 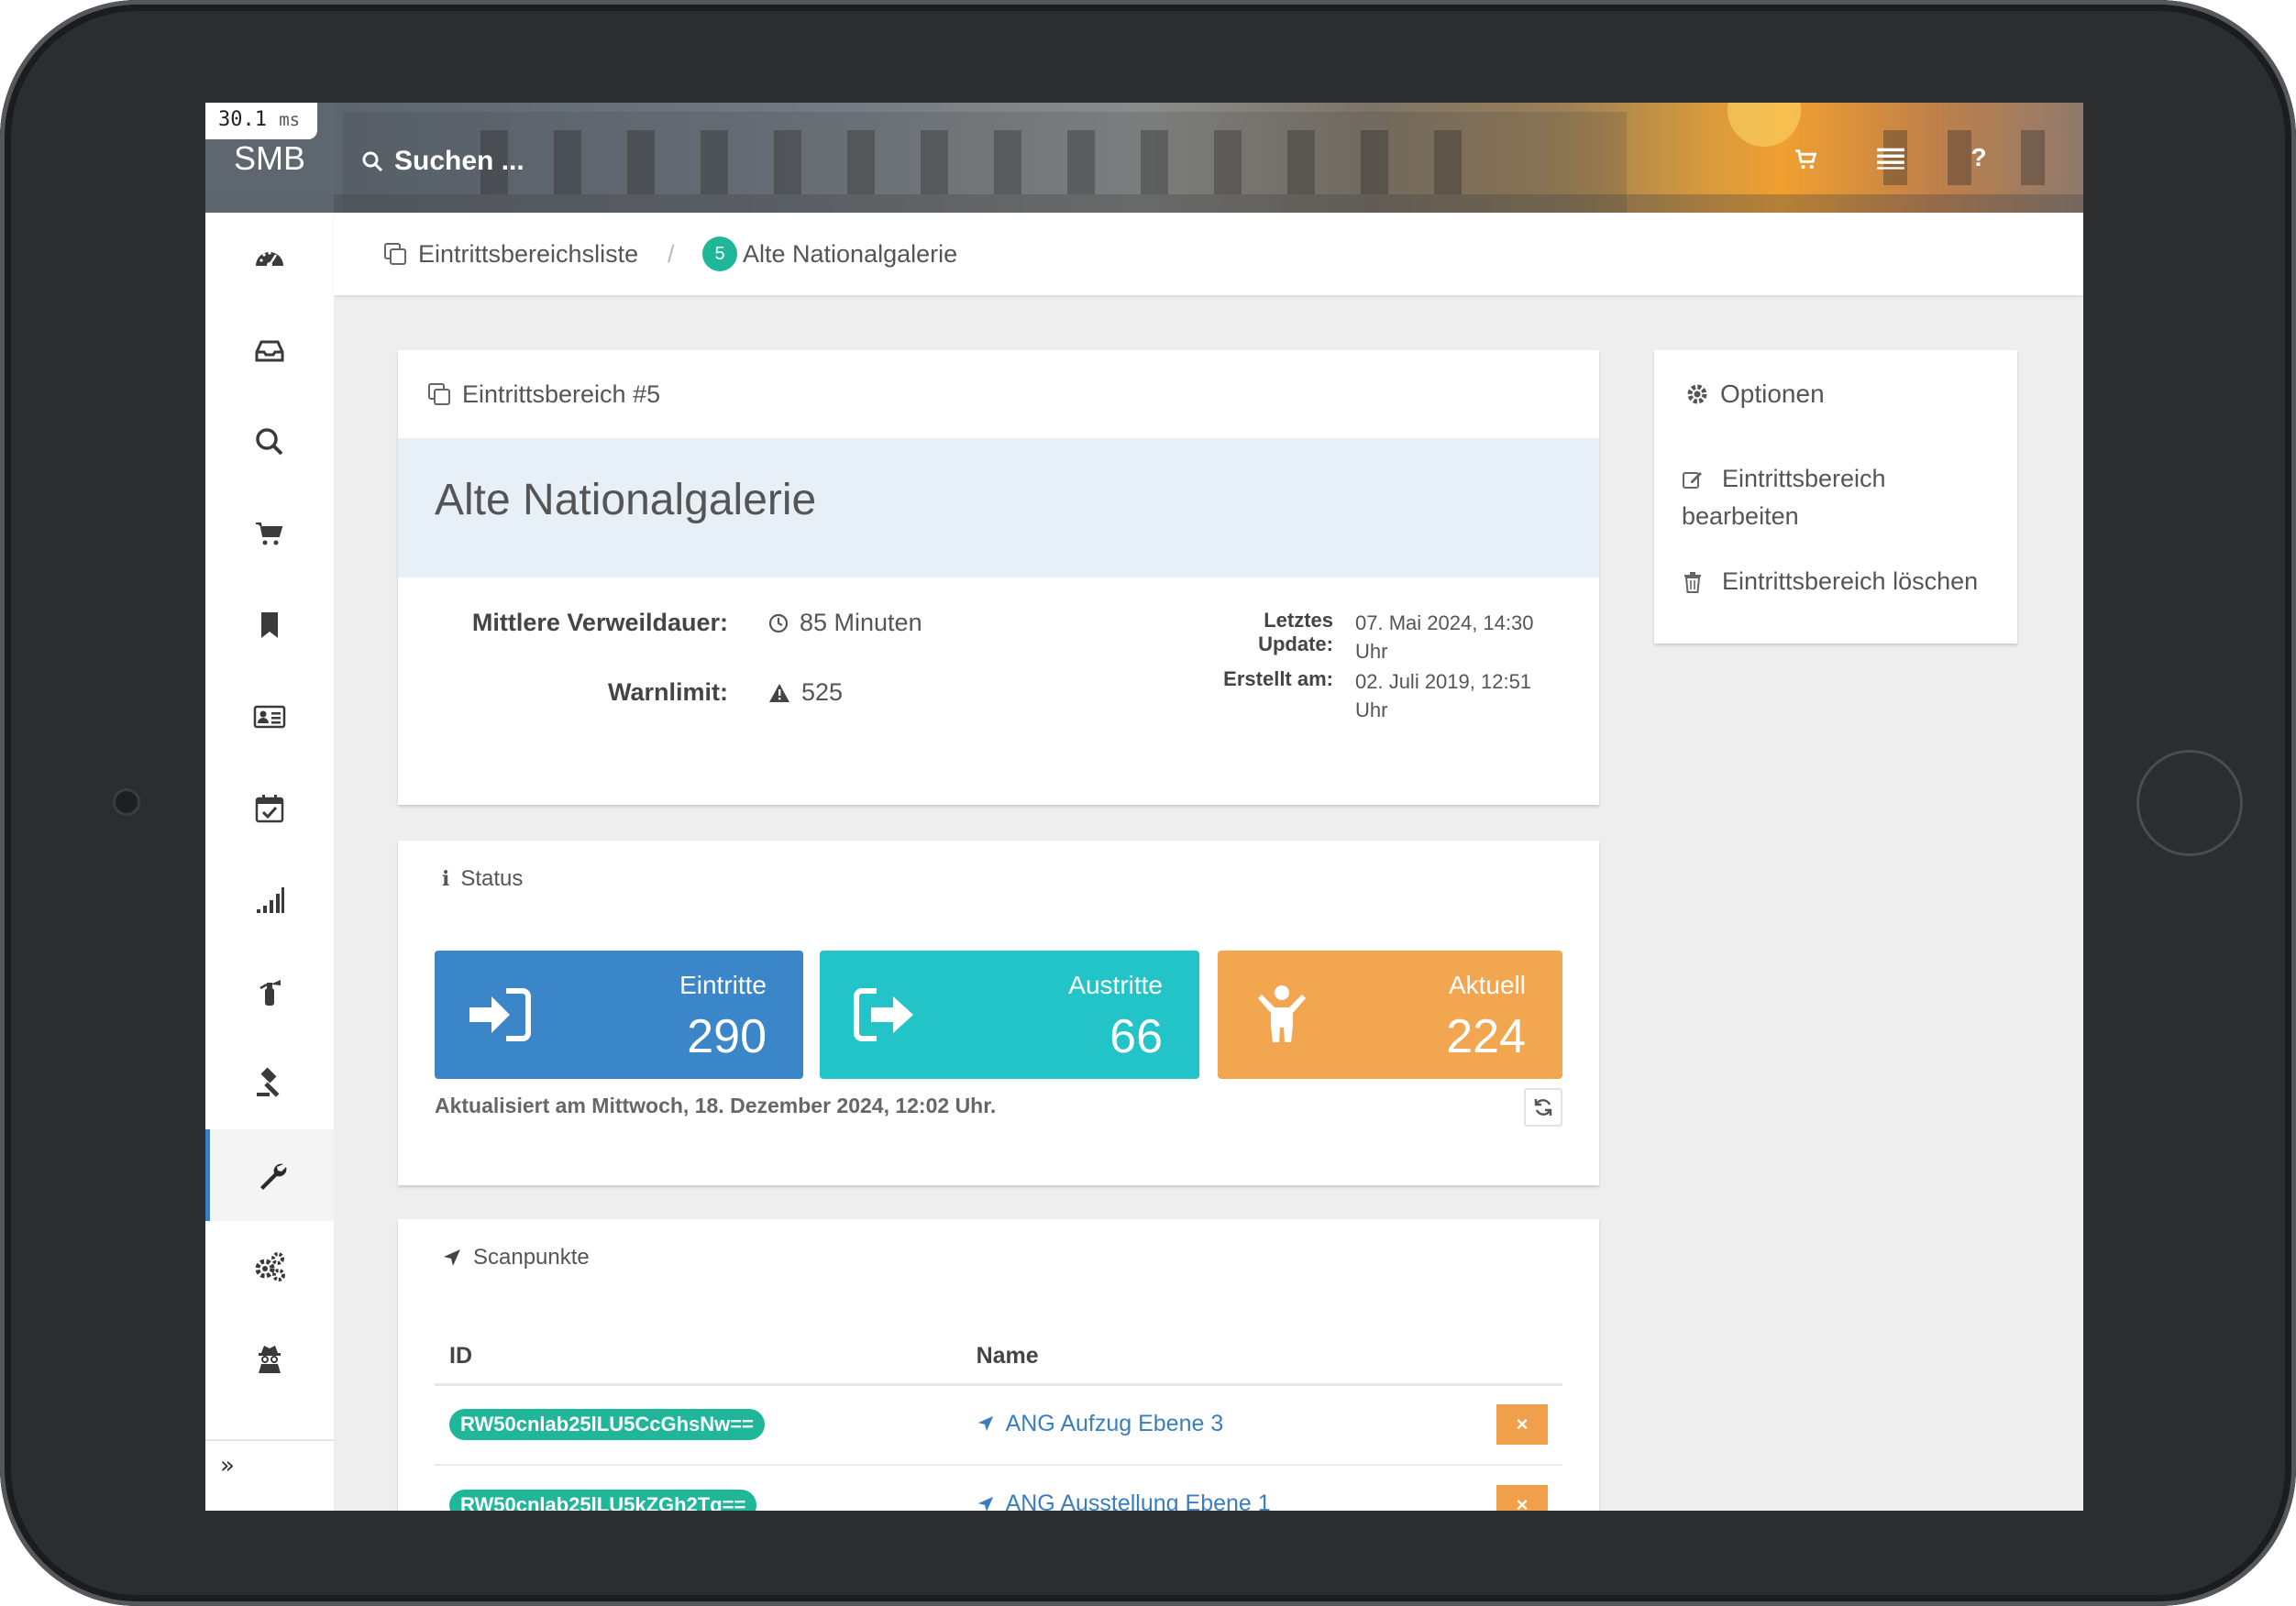 What do you see at coordinates (1278, 678) in the screenshot?
I see `created-label: Erstellt am:` at bounding box center [1278, 678].